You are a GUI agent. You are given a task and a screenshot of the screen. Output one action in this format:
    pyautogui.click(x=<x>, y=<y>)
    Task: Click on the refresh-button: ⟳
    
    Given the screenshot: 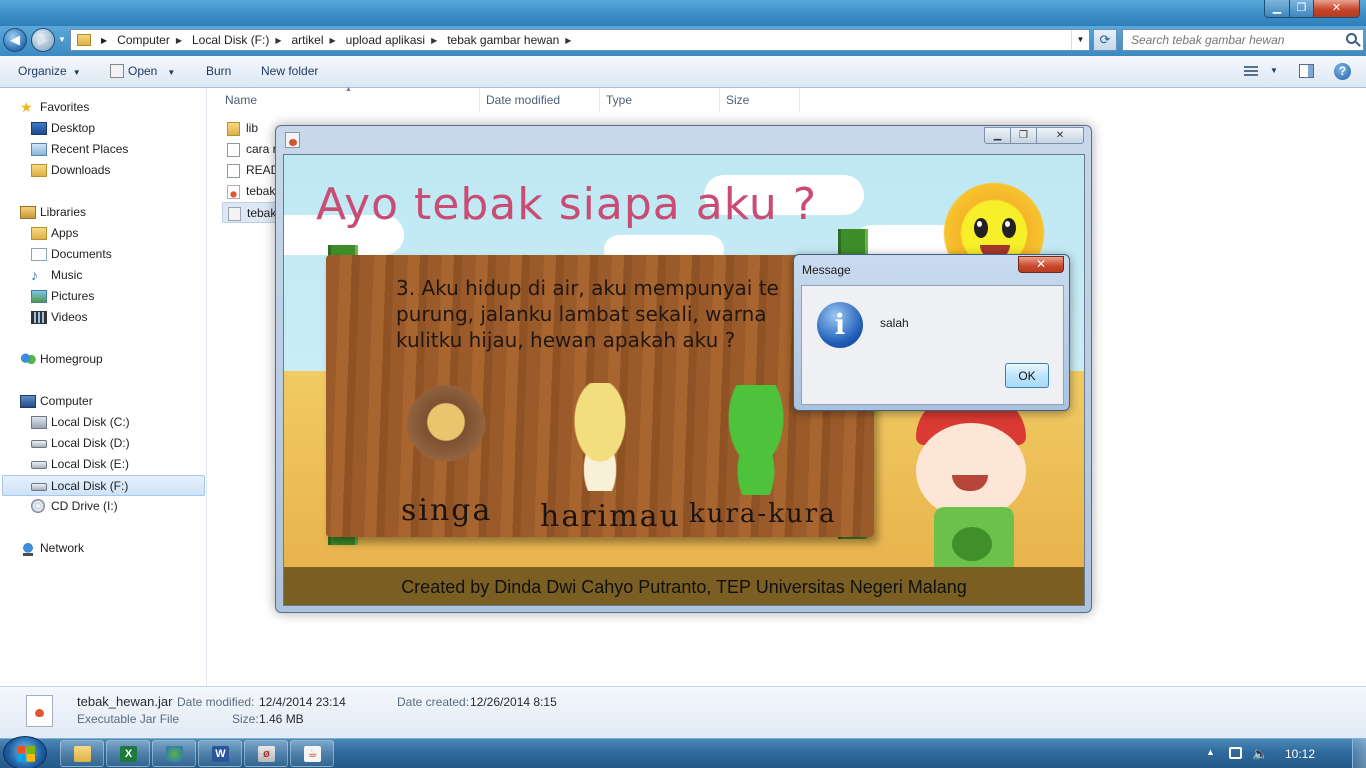 What is the action you would take?
    pyautogui.click(x=1105, y=40)
    